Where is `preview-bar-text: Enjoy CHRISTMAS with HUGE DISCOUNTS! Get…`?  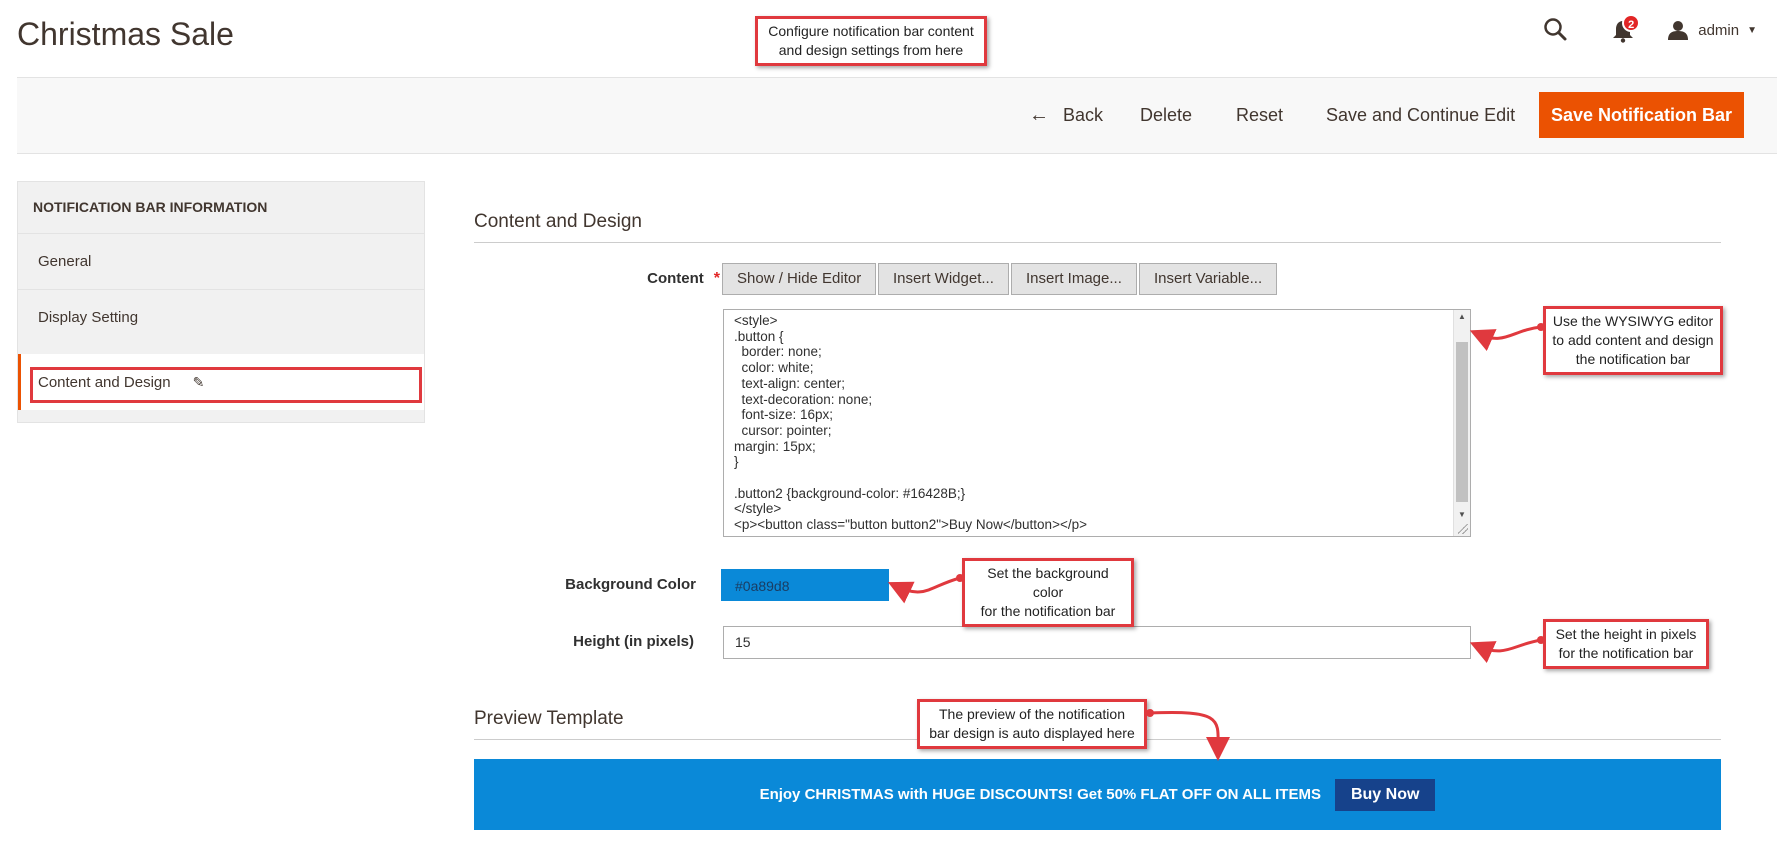 preview-bar-text: Enjoy CHRISTMAS with HUGE DISCOUNTS! Get… is located at coordinates (1040, 794).